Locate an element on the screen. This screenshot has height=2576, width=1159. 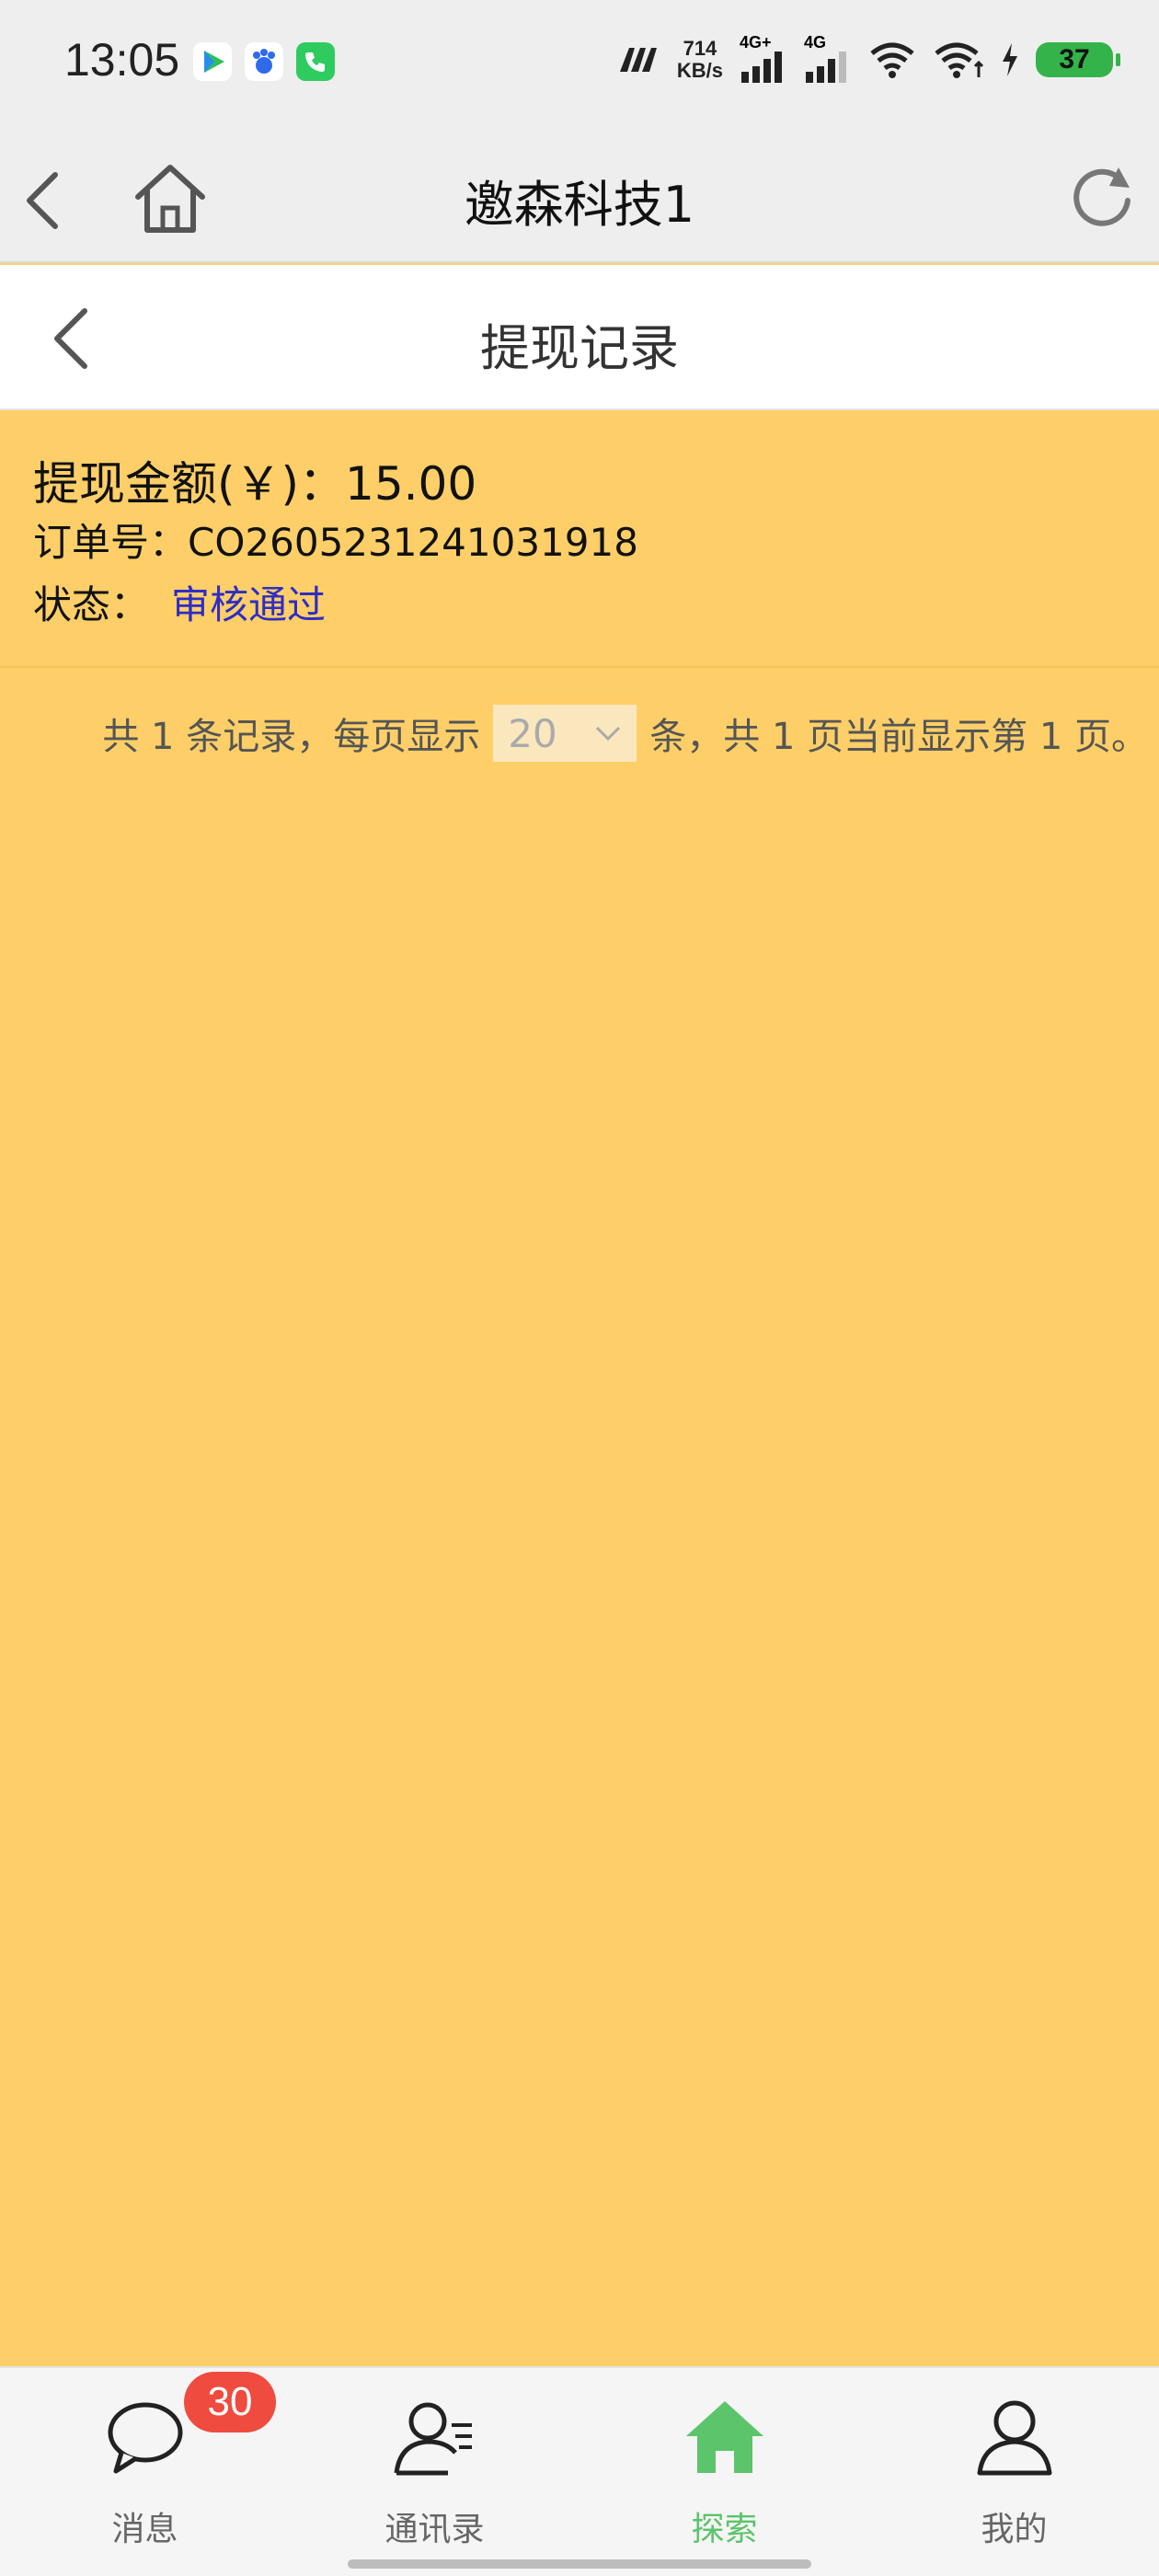
page-title: 提现记录 is located at coordinates (579, 348).